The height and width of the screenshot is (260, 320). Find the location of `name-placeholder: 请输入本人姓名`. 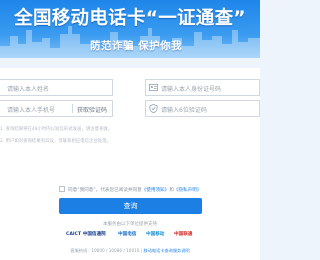

name-placeholder: 请输入本人姓名 is located at coordinates (28, 89).